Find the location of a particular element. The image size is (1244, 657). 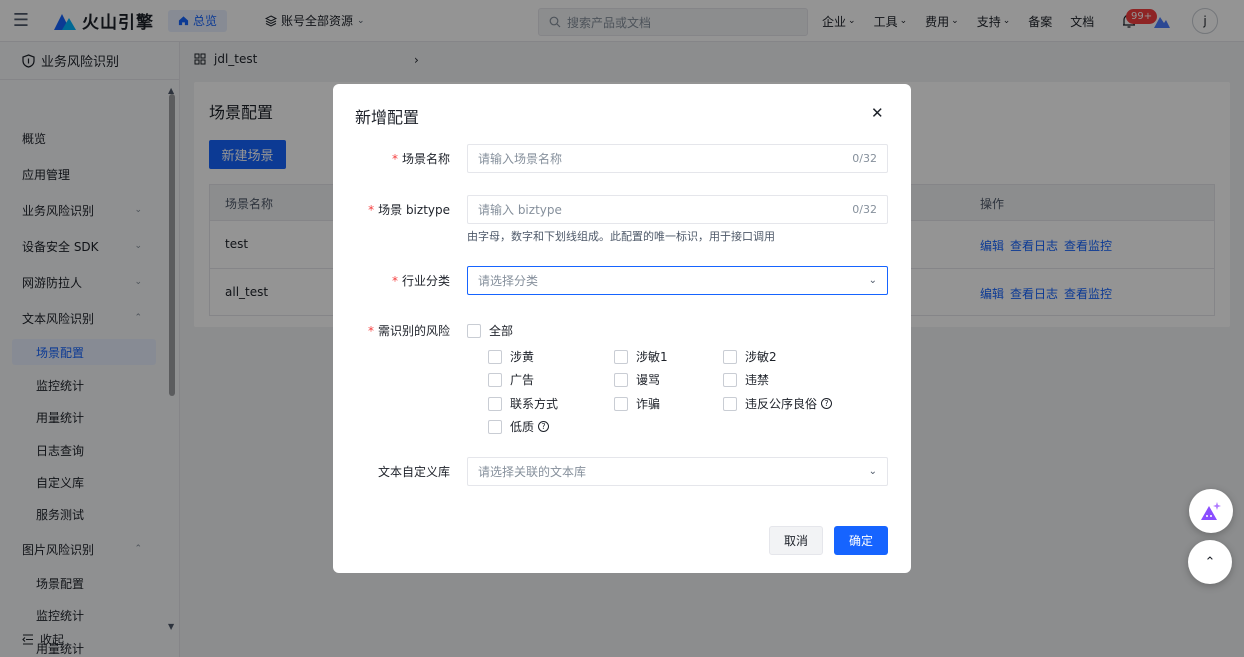

risk-contact-checkbox: 联系方式 is located at coordinates (523, 403).